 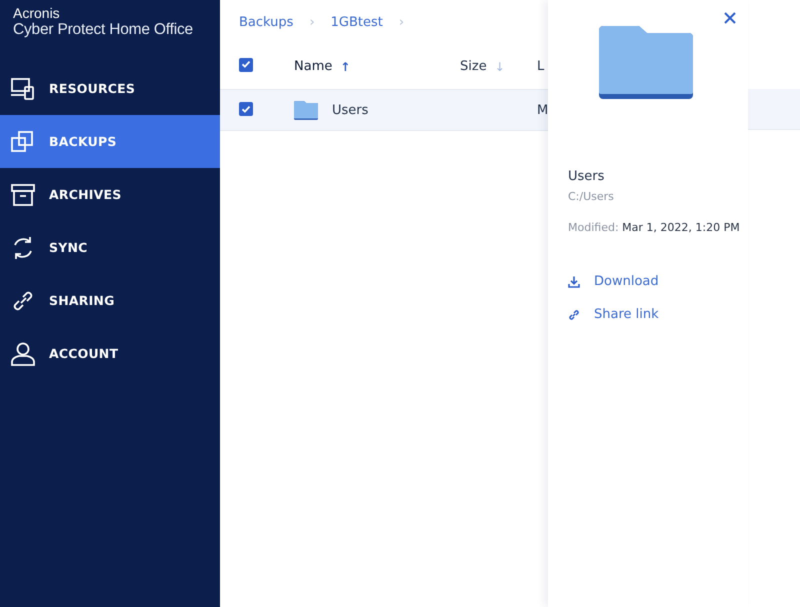 What do you see at coordinates (730, 18) in the screenshot?
I see `close-icon` at bounding box center [730, 18].